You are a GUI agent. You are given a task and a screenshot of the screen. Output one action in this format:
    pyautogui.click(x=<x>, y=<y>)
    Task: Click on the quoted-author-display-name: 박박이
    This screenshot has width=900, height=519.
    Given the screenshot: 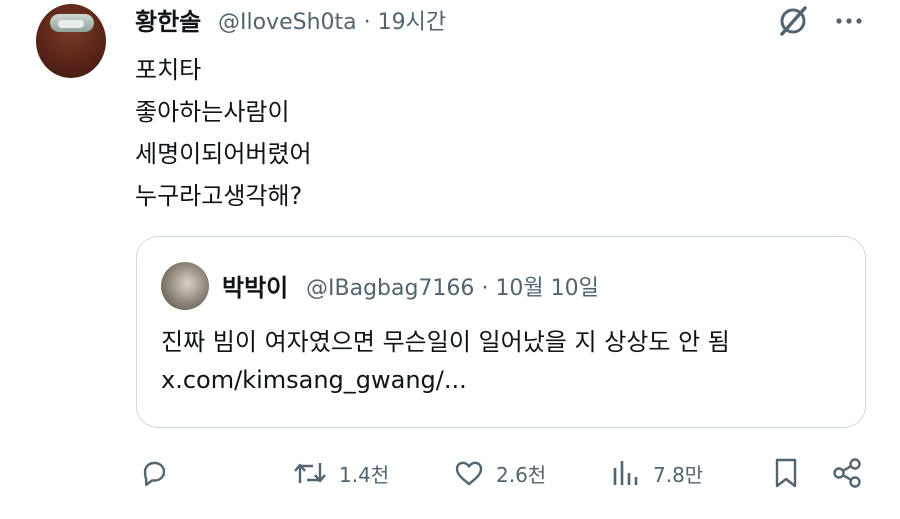 What is the action you would take?
    pyautogui.click(x=255, y=285)
    